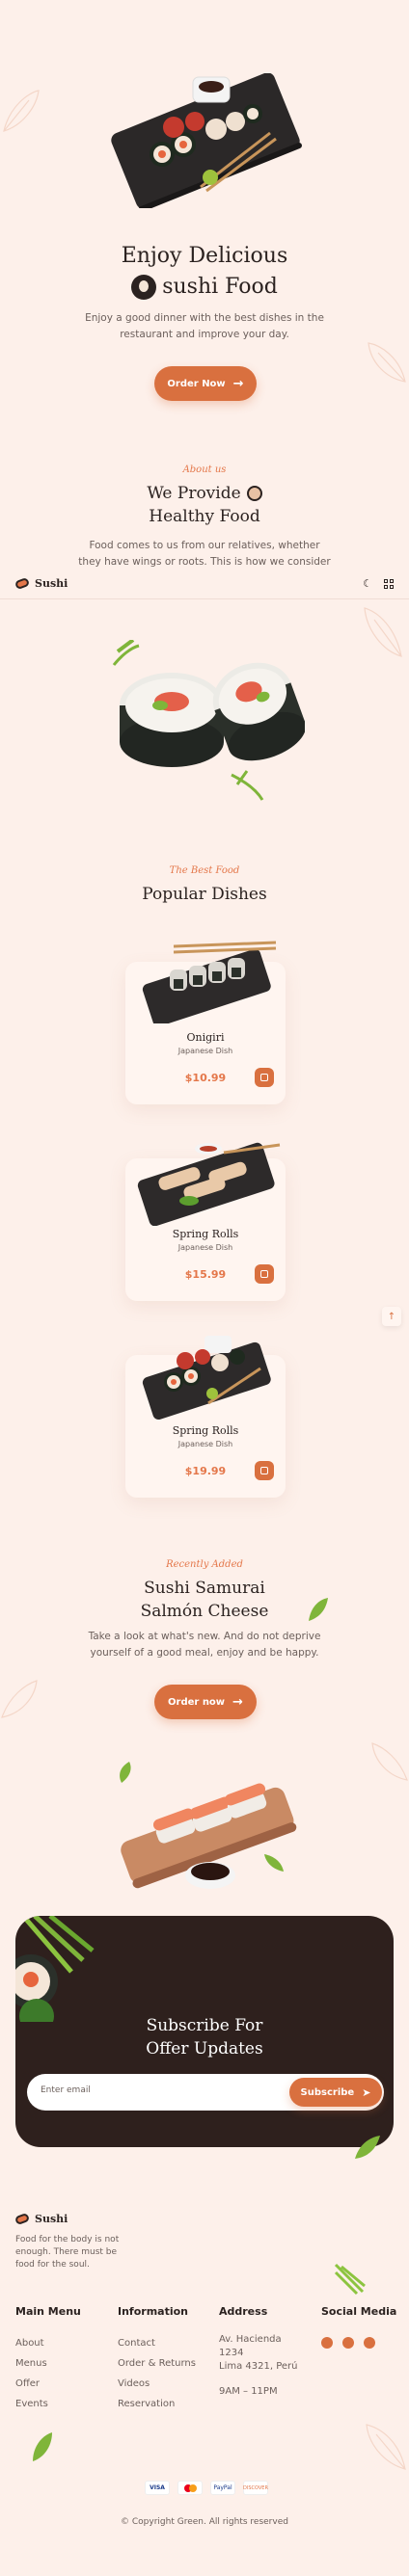  I want to click on hero-title-line2: sushi Food, so click(220, 287).